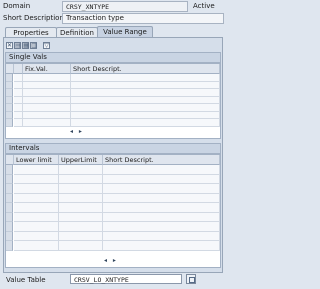 This screenshot has width=320, height=289. I want to click on tab-value-range-label: Value Range, so click(125, 32).